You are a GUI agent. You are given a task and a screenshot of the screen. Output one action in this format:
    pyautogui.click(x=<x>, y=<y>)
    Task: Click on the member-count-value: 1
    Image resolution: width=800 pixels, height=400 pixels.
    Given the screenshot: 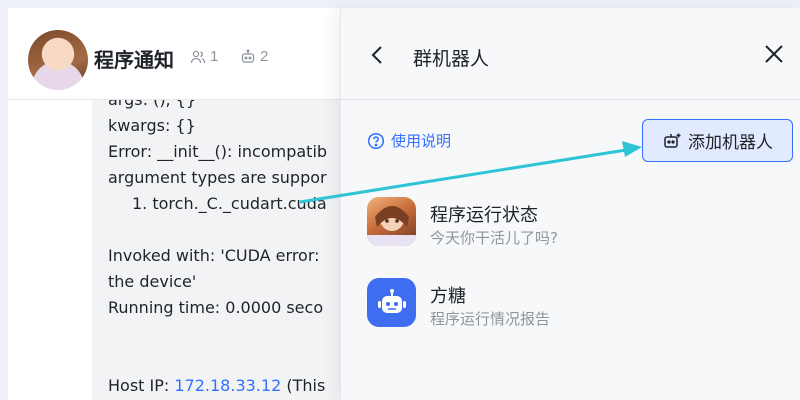 What is the action you would take?
    pyautogui.click(x=214, y=56)
    